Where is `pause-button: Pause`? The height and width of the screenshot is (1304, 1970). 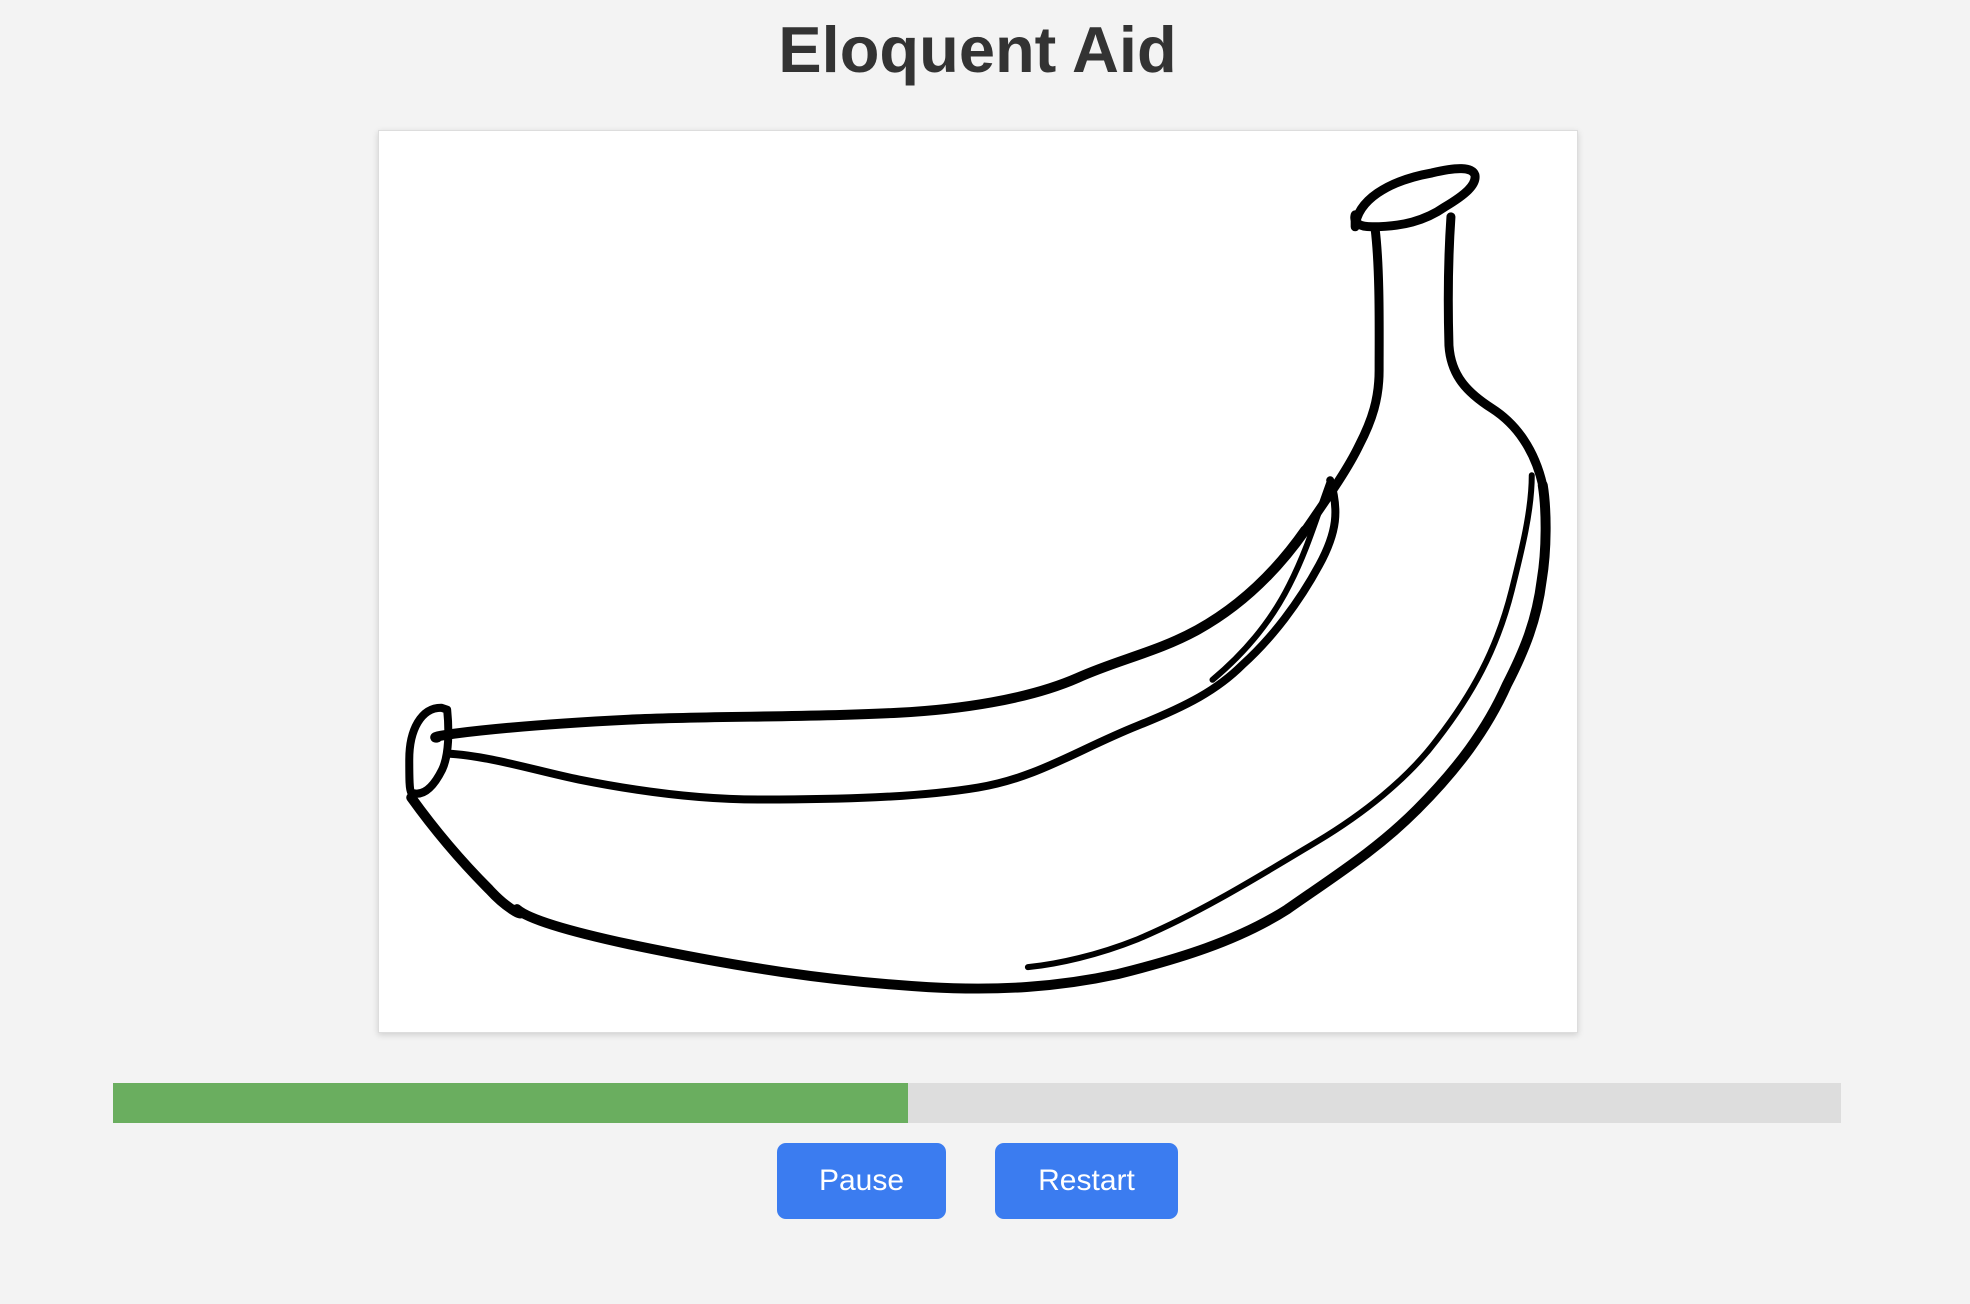
pause-button: Pause is located at coordinates (861, 1181).